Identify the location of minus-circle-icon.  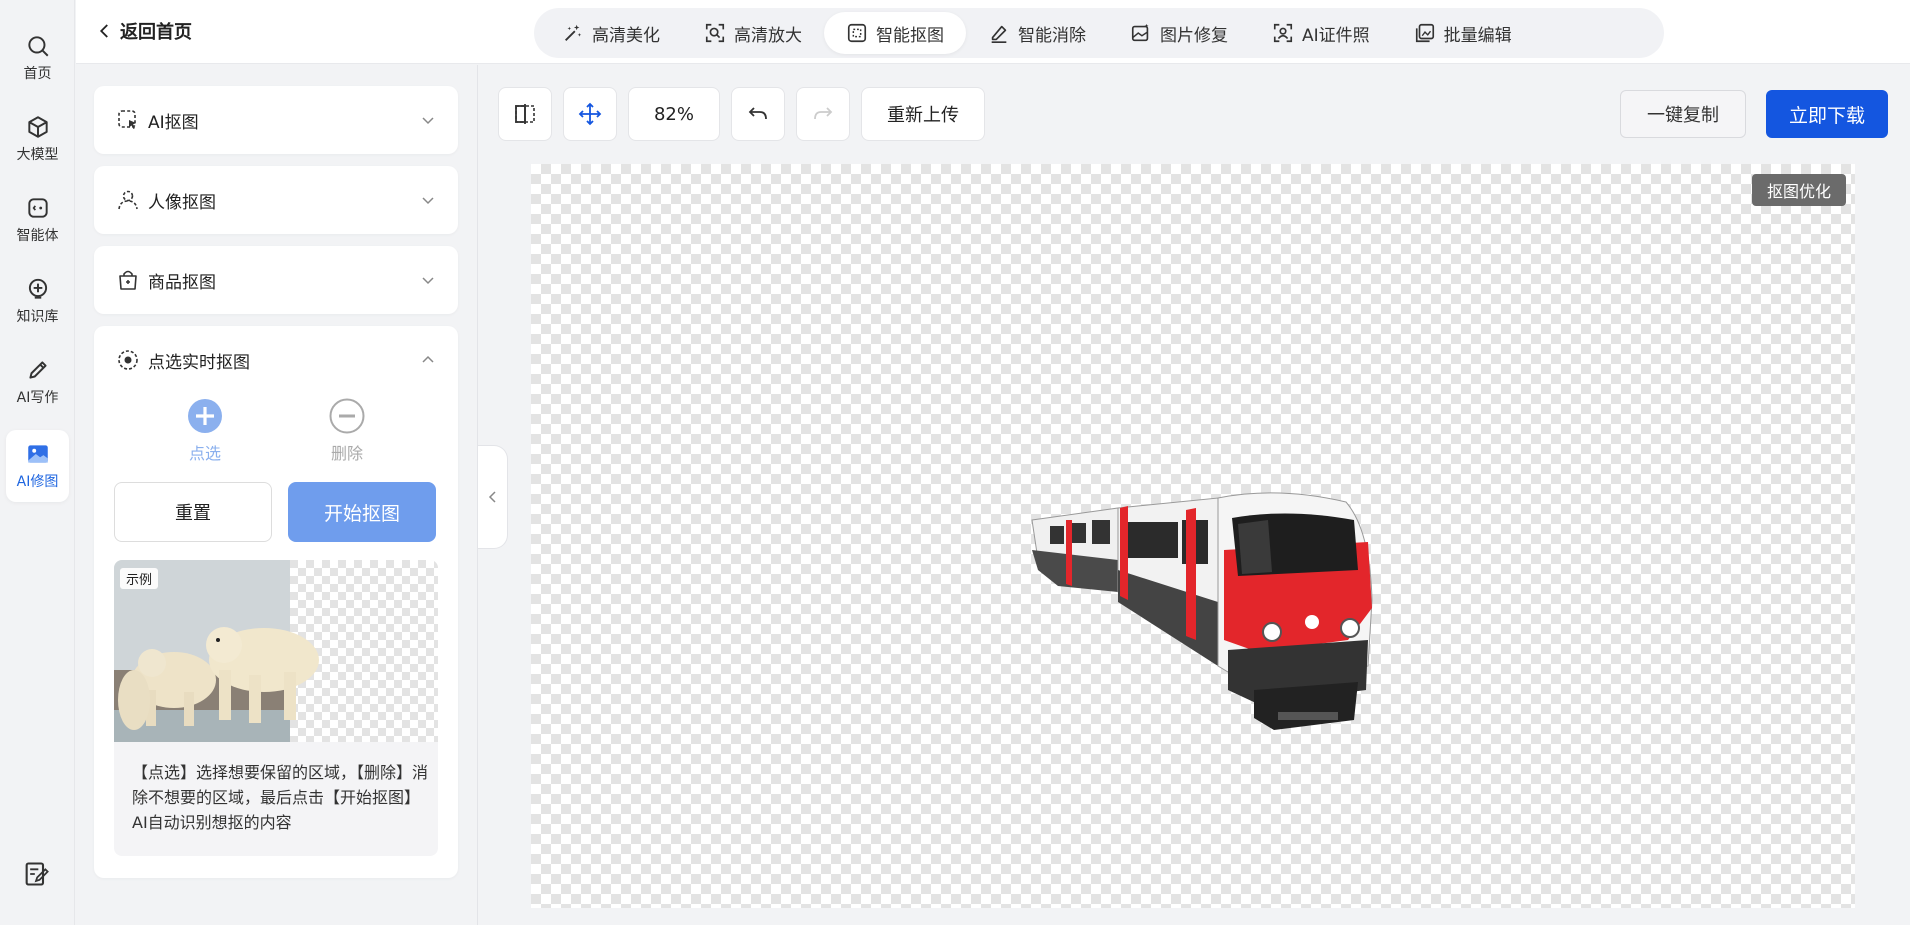
(347, 416).